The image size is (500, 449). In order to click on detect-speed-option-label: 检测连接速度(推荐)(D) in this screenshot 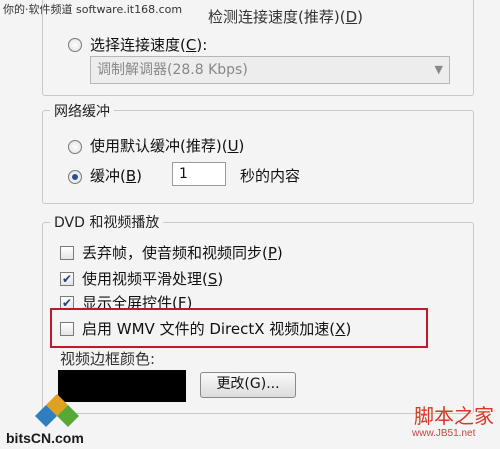, I will do `click(285, 16)`.